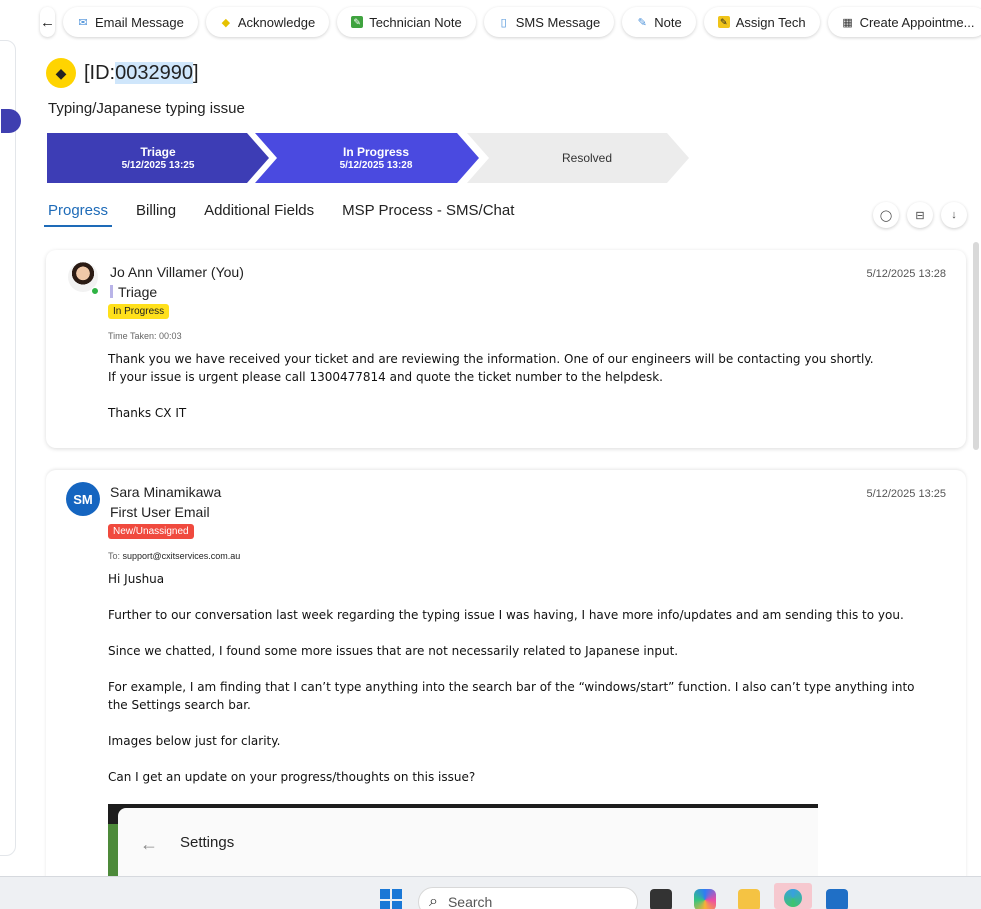 Image resolution: width=981 pixels, height=909 pixels. I want to click on feed-scrollbar, so click(976, 346).